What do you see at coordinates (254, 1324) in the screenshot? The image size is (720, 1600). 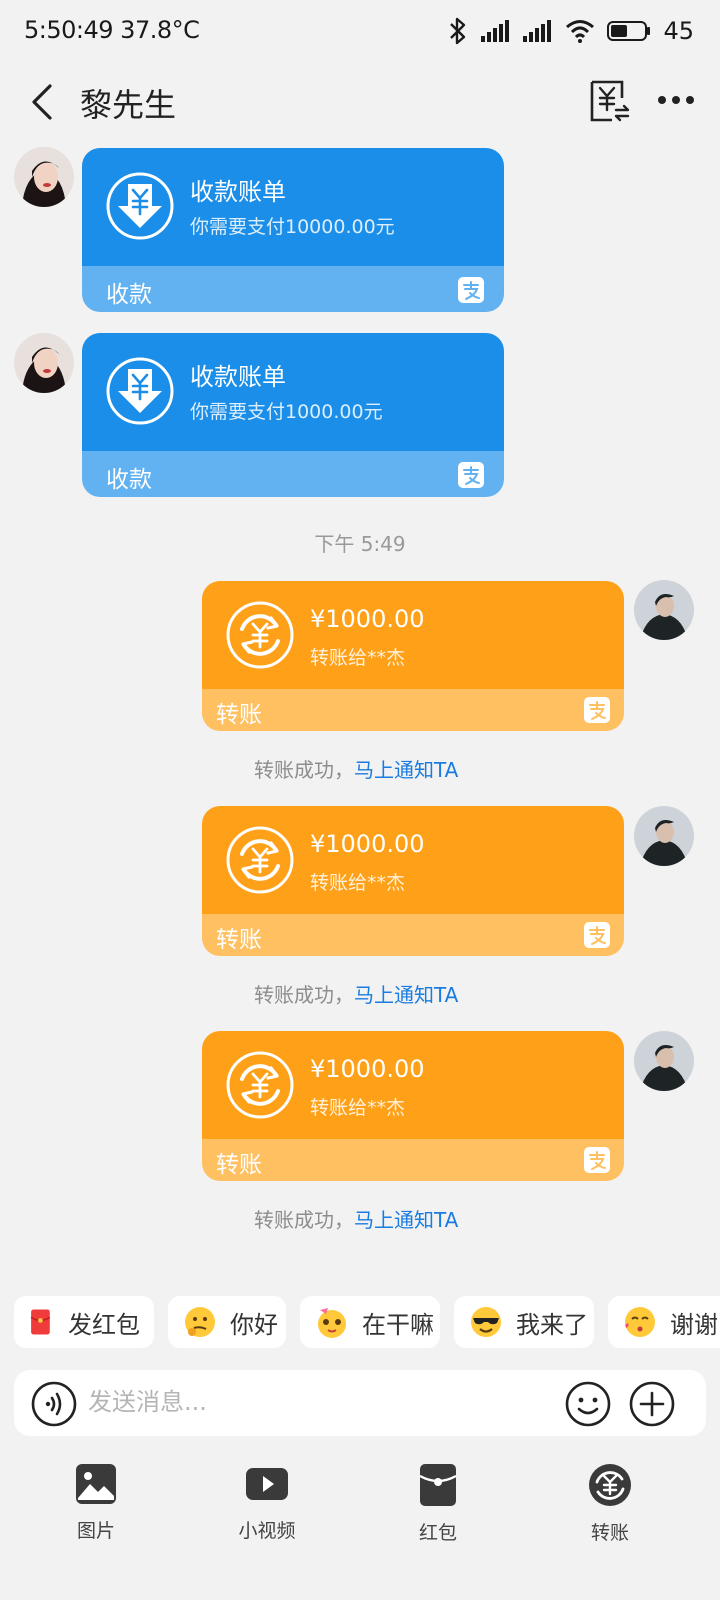 I see `quick-reply-label: 你好` at bounding box center [254, 1324].